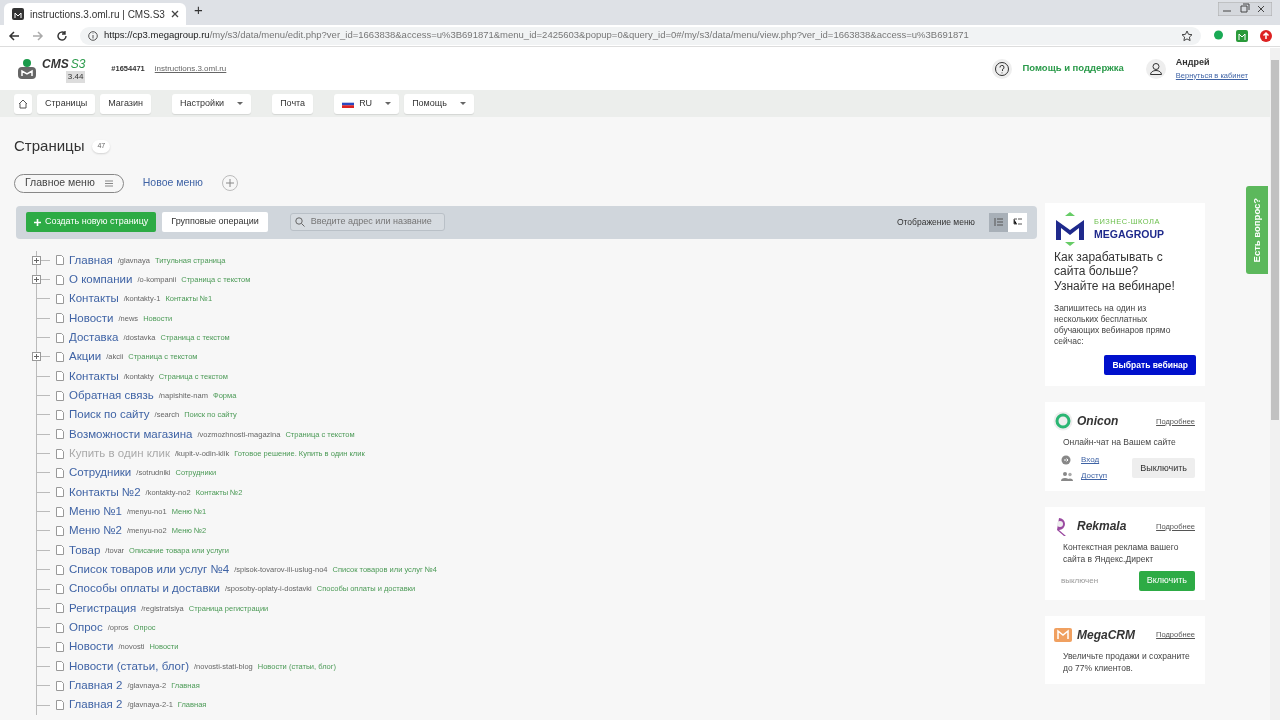 The height and width of the screenshot is (720, 1280). I want to click on help-link: Помощь и поддержка, so click(1073, 68).